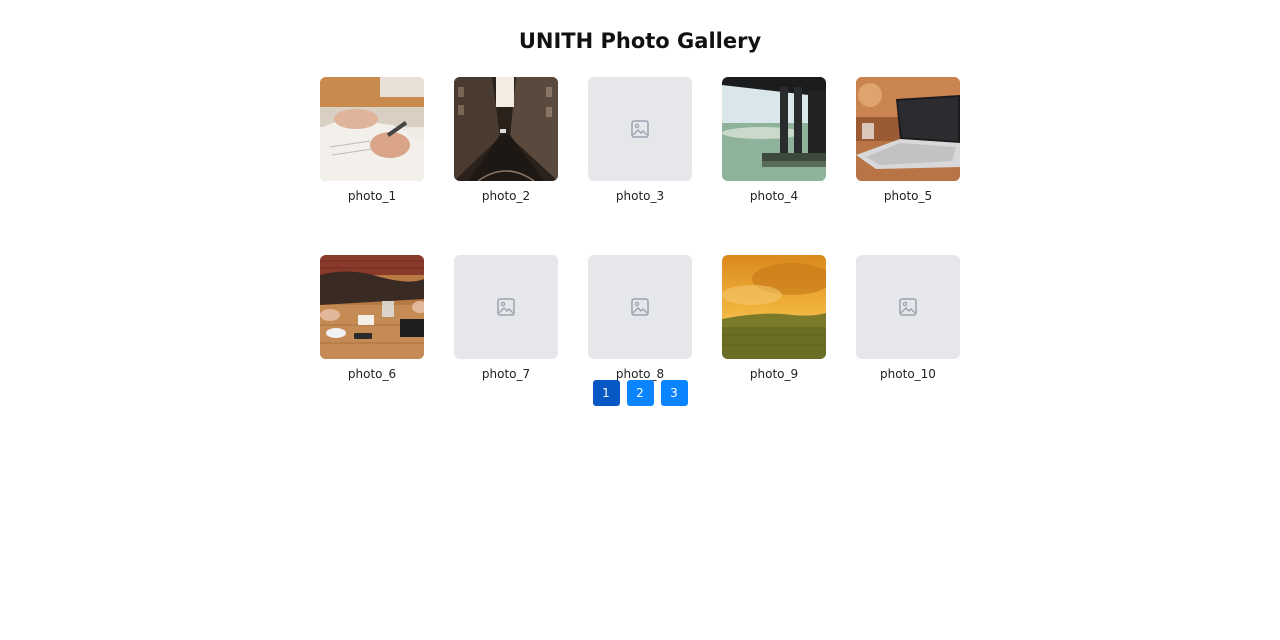 The image size is (1280, 640). What do you see at coordinates (506, 374) in the screenshot?
I see `photo-caption: photo_7` at bounding box center [506, 374].